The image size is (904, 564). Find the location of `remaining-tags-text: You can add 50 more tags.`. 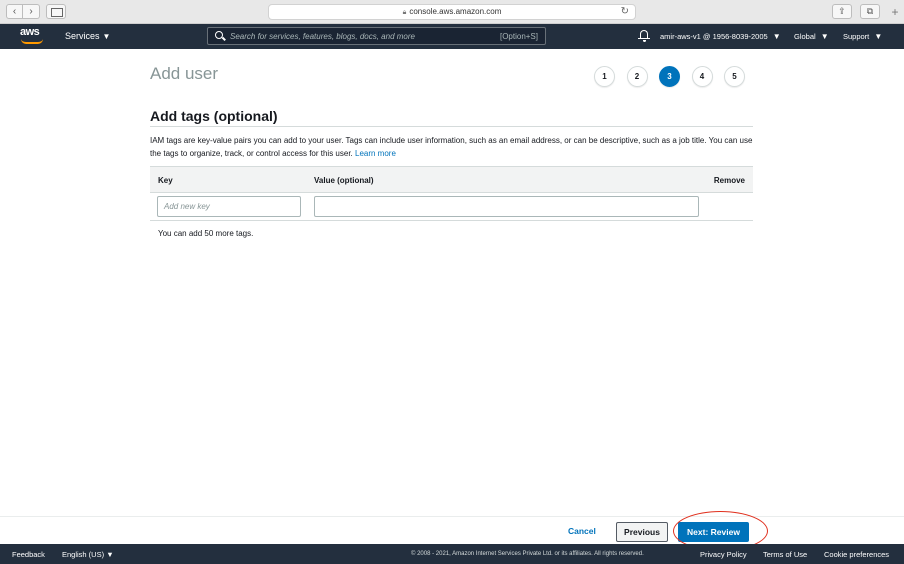

remaining-tags-text: You can add 50 more tags. is located at coordinates (206, 233).